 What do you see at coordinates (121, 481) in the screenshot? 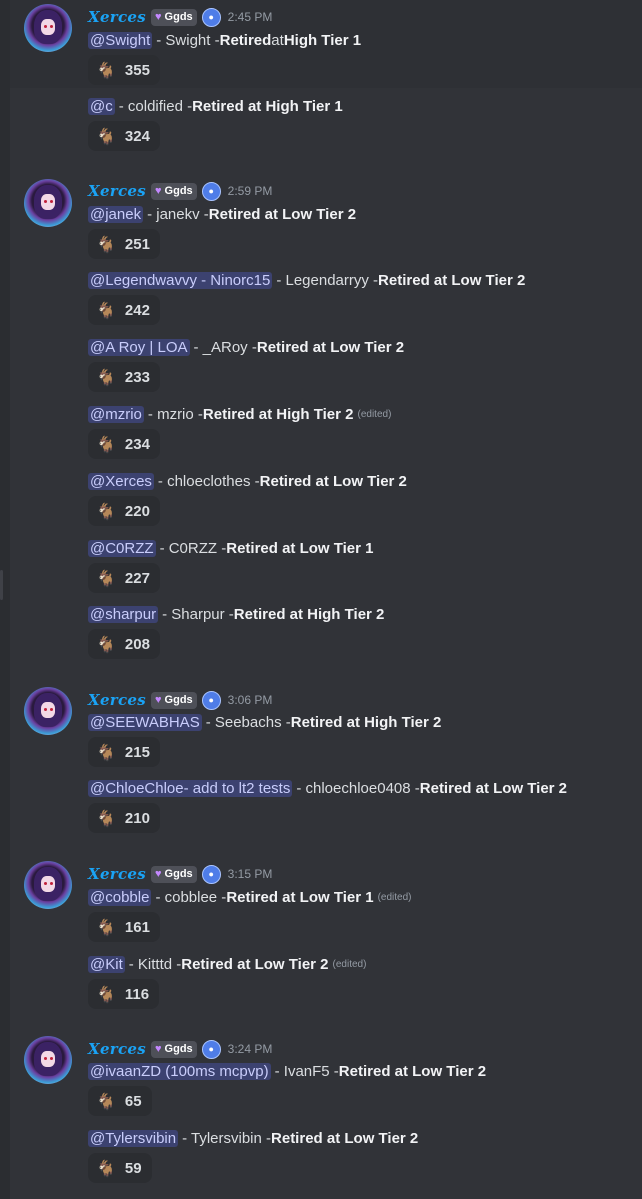
I see `user-mention: @Xerces` at bounding box center [121, 481].